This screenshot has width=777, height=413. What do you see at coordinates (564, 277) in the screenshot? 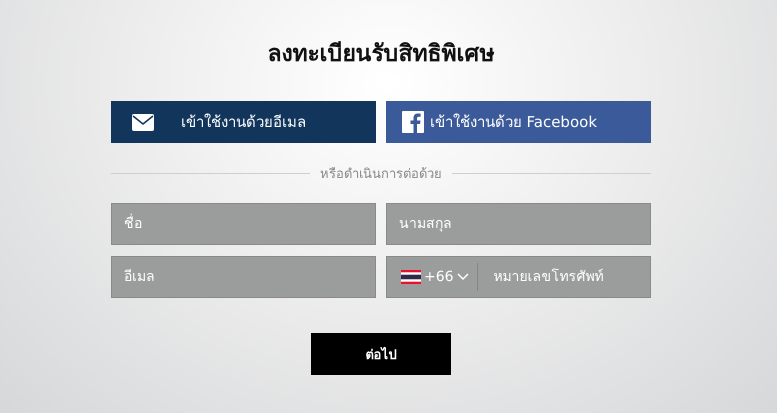
I see `phone-number-input: หมายเลขโทรศัพท์` at bounding box center [564, 277].